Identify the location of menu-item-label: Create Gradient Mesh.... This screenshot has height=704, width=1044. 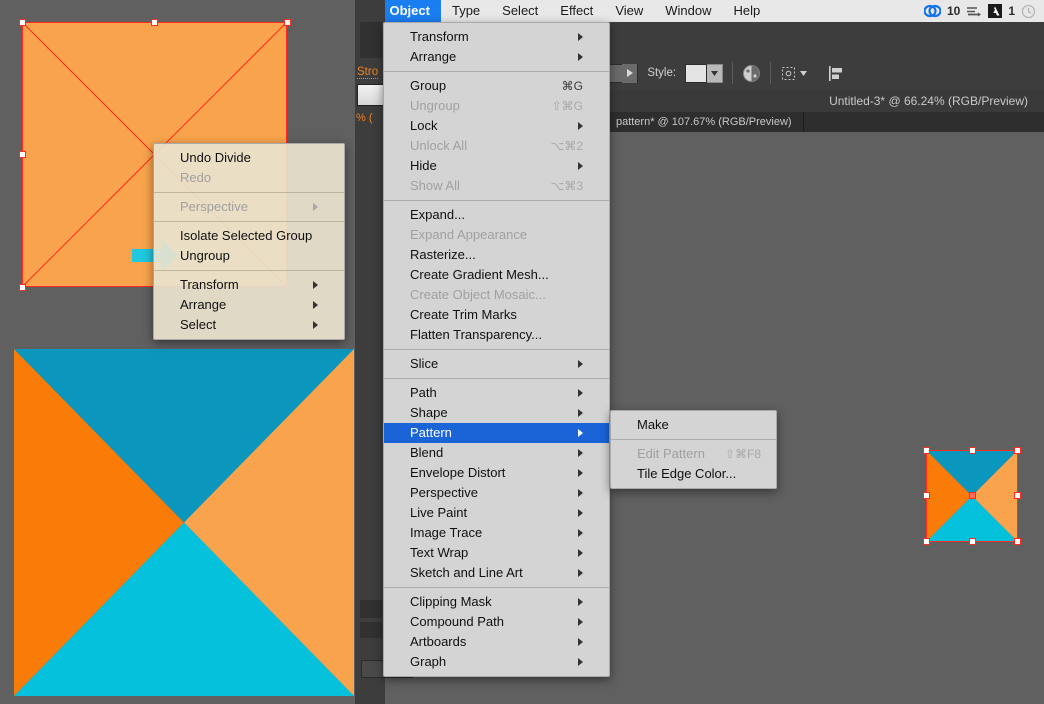
(479, 274).